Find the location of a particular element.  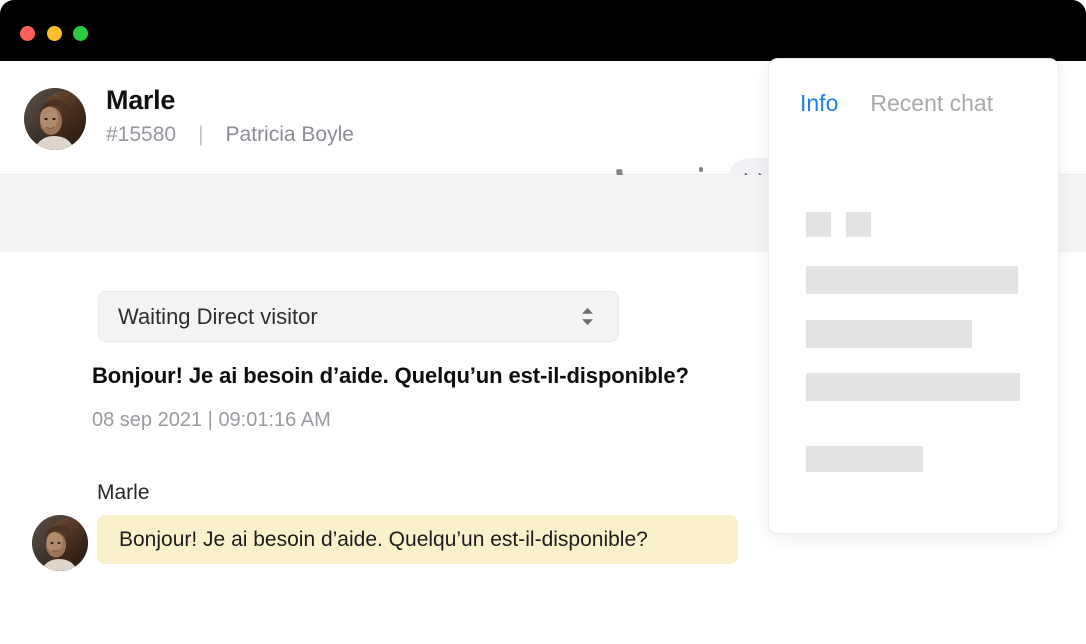

message-avatar is located at coordinates (60, 543).